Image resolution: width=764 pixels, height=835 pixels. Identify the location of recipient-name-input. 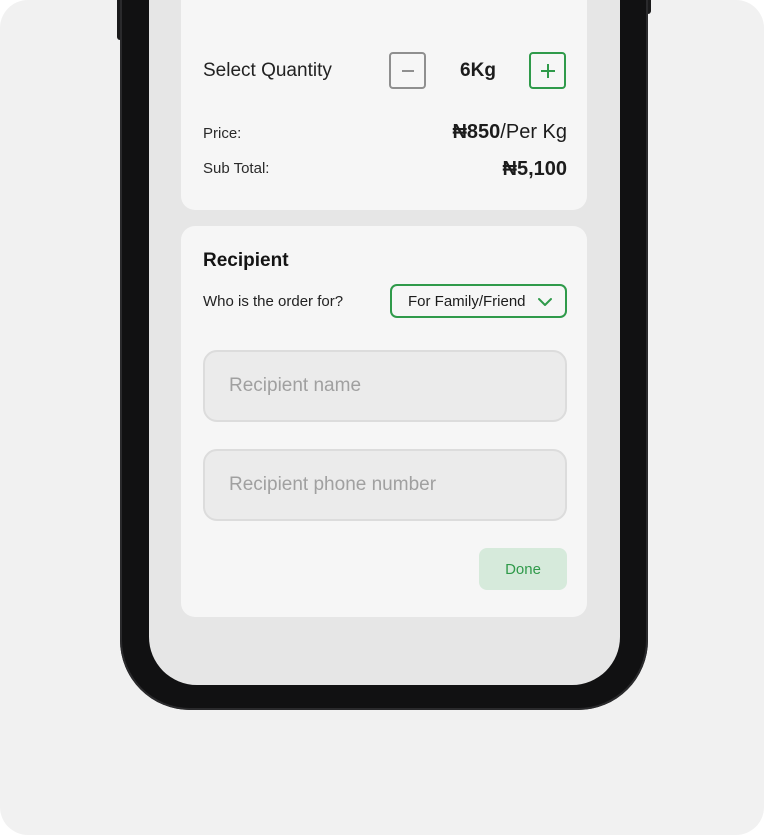
(385, 386).